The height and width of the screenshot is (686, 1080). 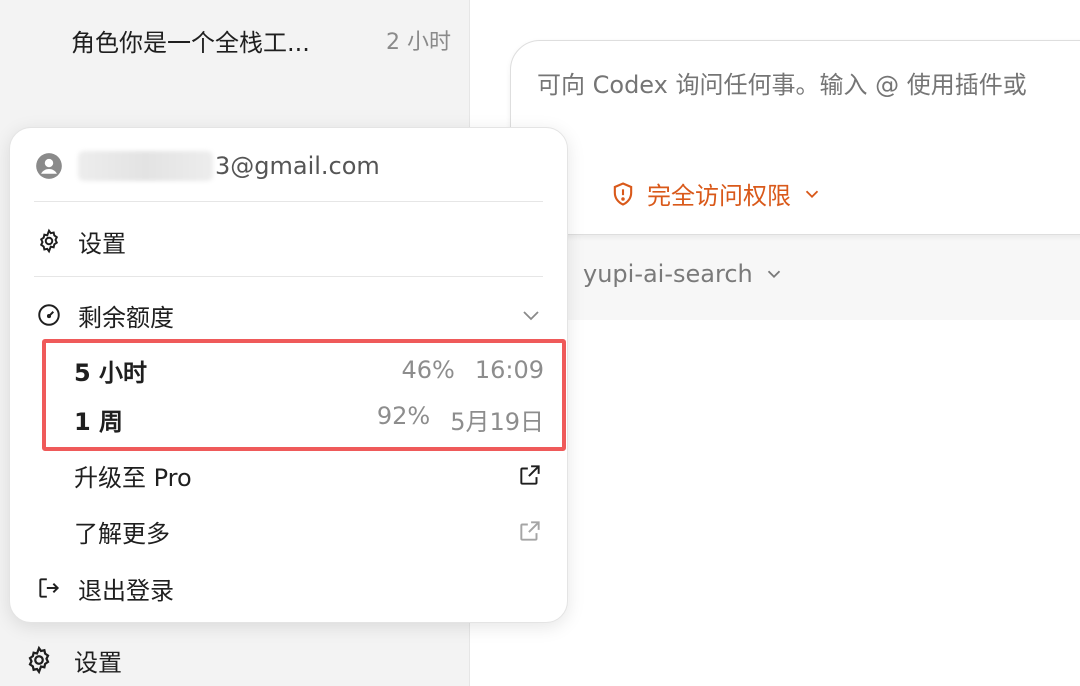 What do you see at coordinates (808, 85) in the screenshot?
I see `prompt-input` at bounding box center [808, 85].